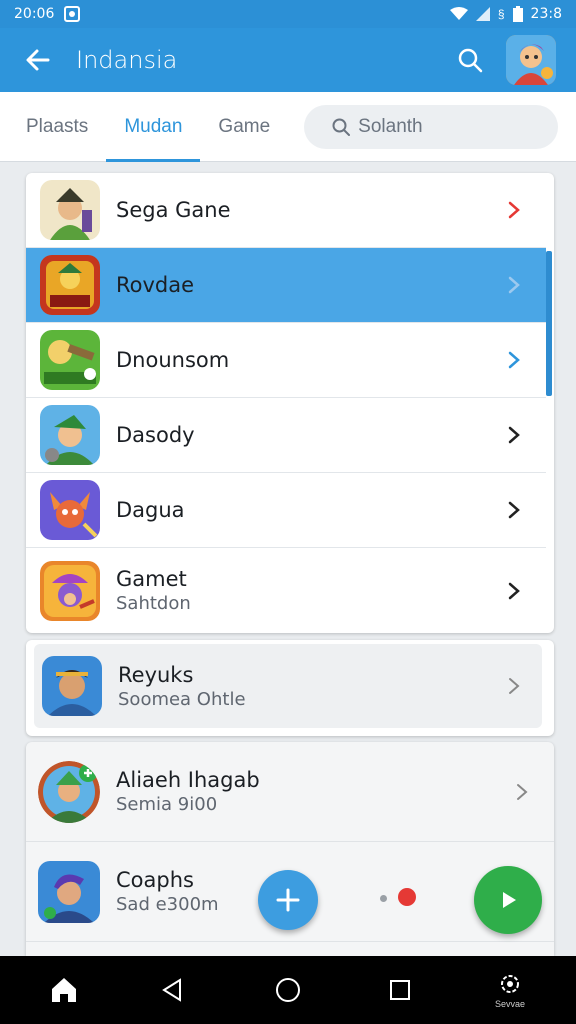 The image size is (576, 1024). I want to click on nav-settings-button: Sevvae, so click(510, 990).